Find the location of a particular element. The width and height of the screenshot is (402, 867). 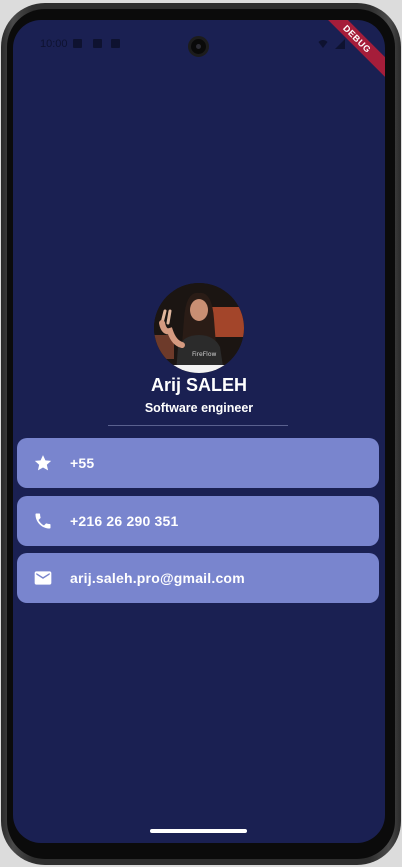

avatar: FireFlow is located at coordinates (199, 328).